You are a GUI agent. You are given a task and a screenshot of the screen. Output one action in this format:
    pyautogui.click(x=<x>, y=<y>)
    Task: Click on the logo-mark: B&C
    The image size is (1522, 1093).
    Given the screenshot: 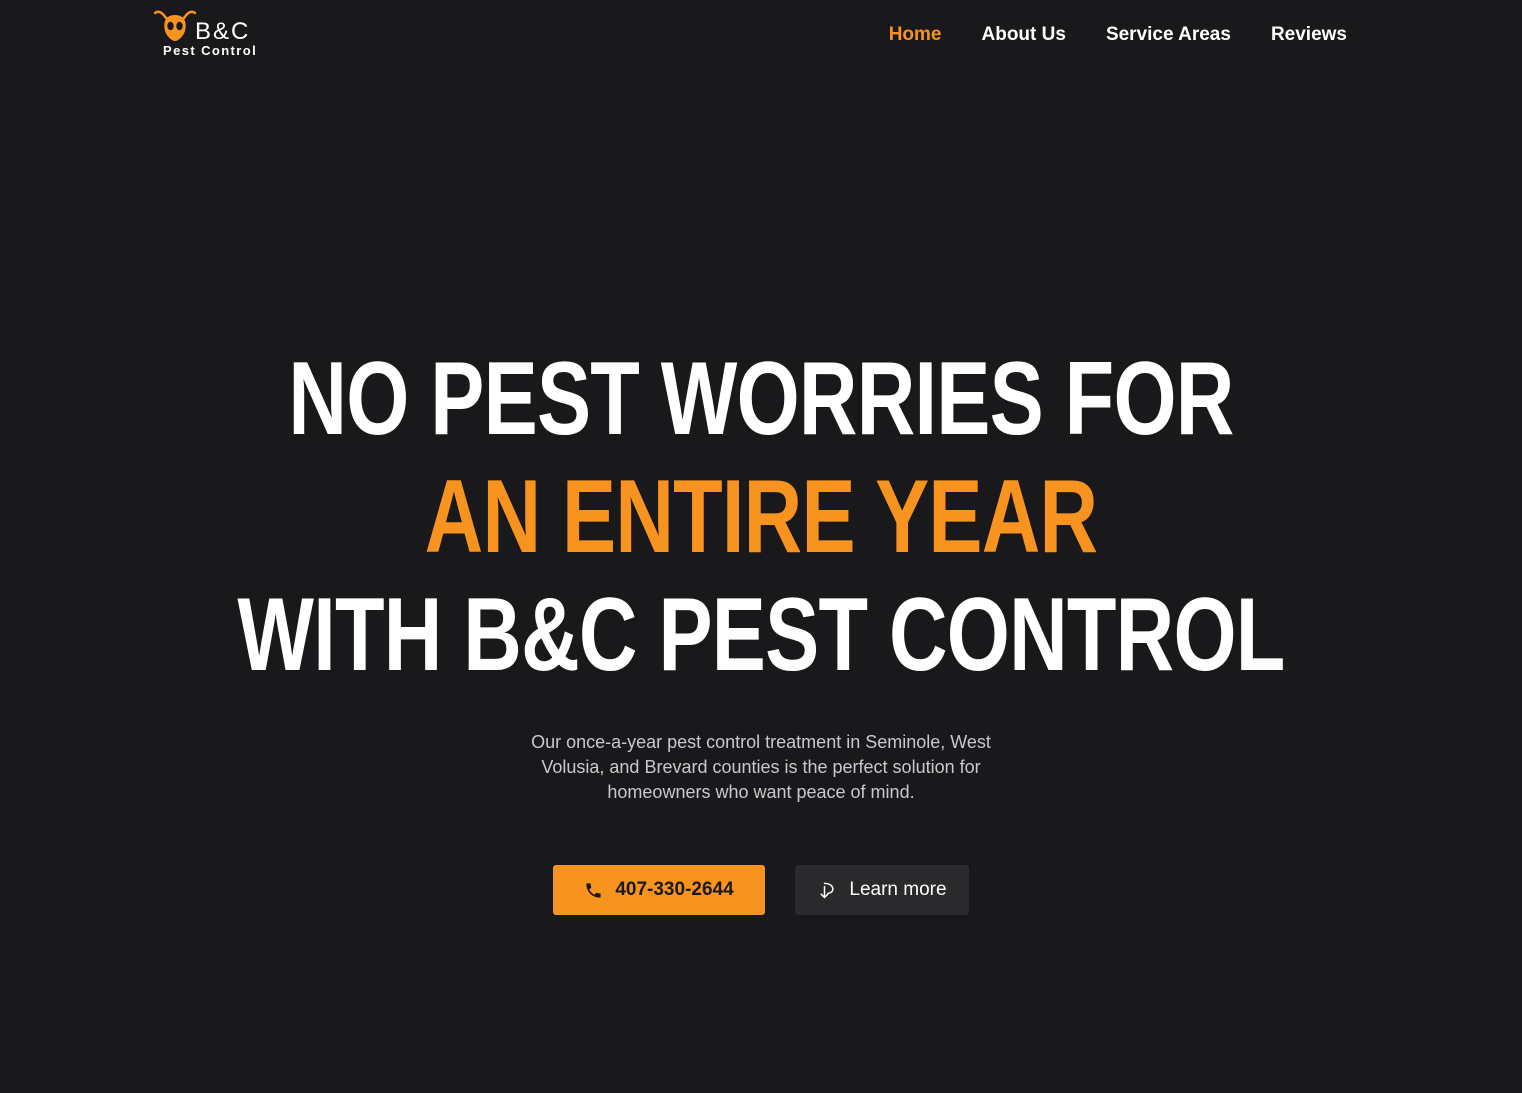 What is the action you would take?
    pyautogui.click(x=223, y=31)
    